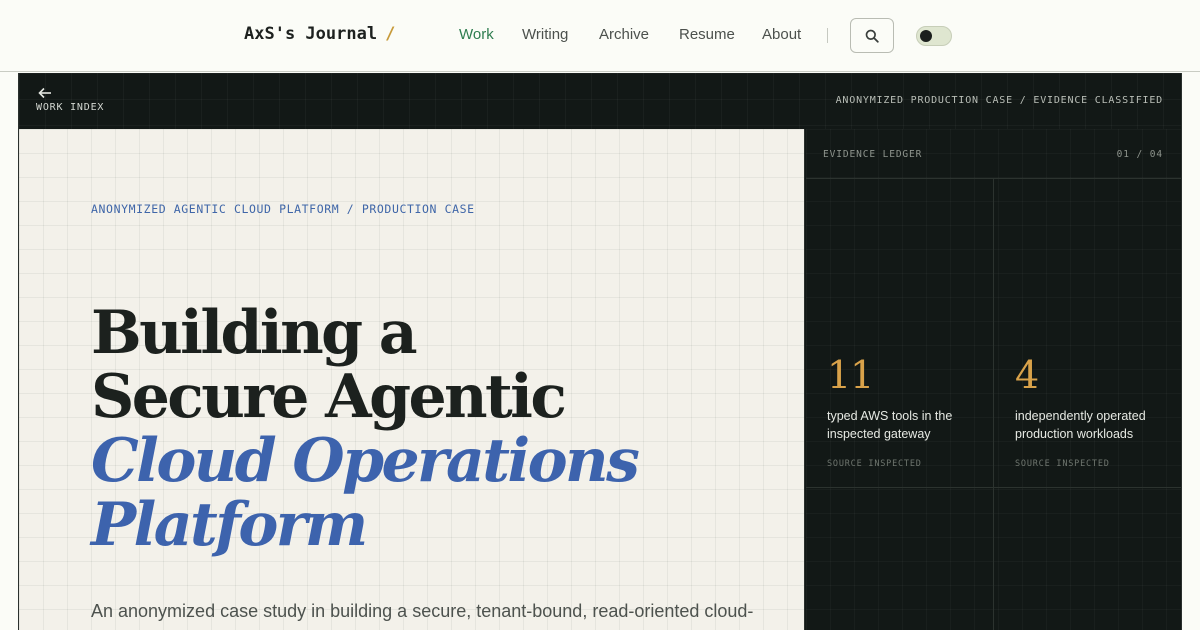 This screenshot has height=630, width=1200. What do you see at coordinates (850, 375) in the screenshot?
I see `stat-value: 11` at bounding box center [850, 375].